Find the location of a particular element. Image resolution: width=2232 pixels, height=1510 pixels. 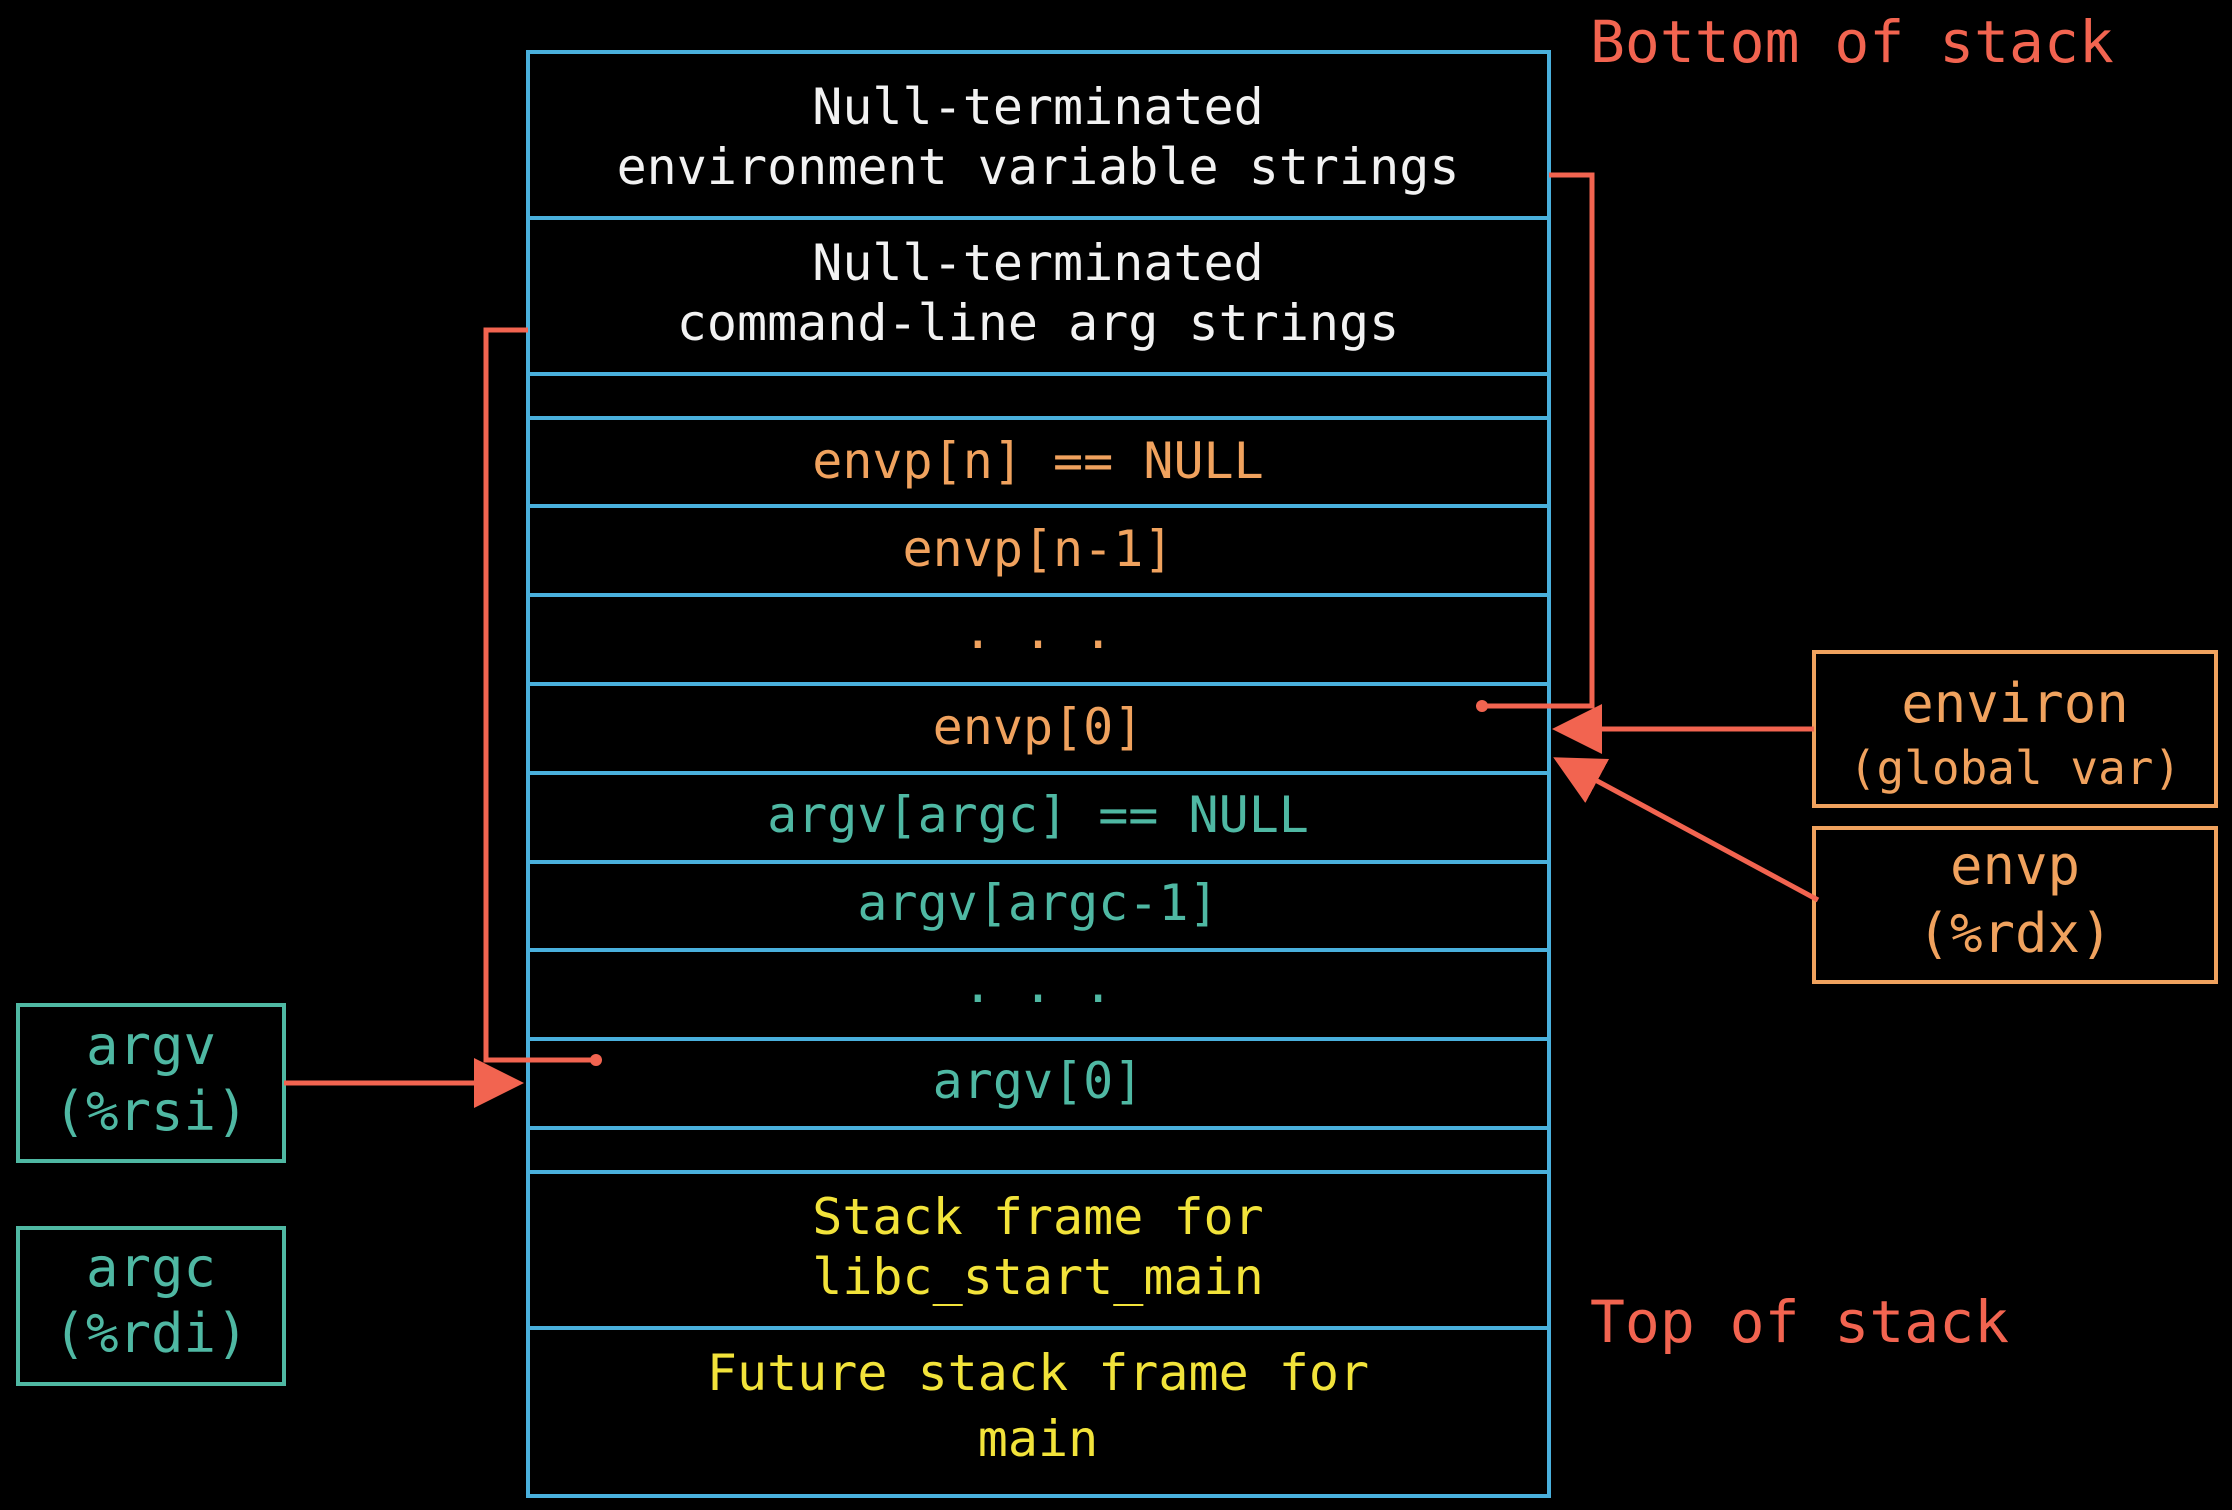

envp-to-envp0-arrow is located at coordinates (1686, 830).